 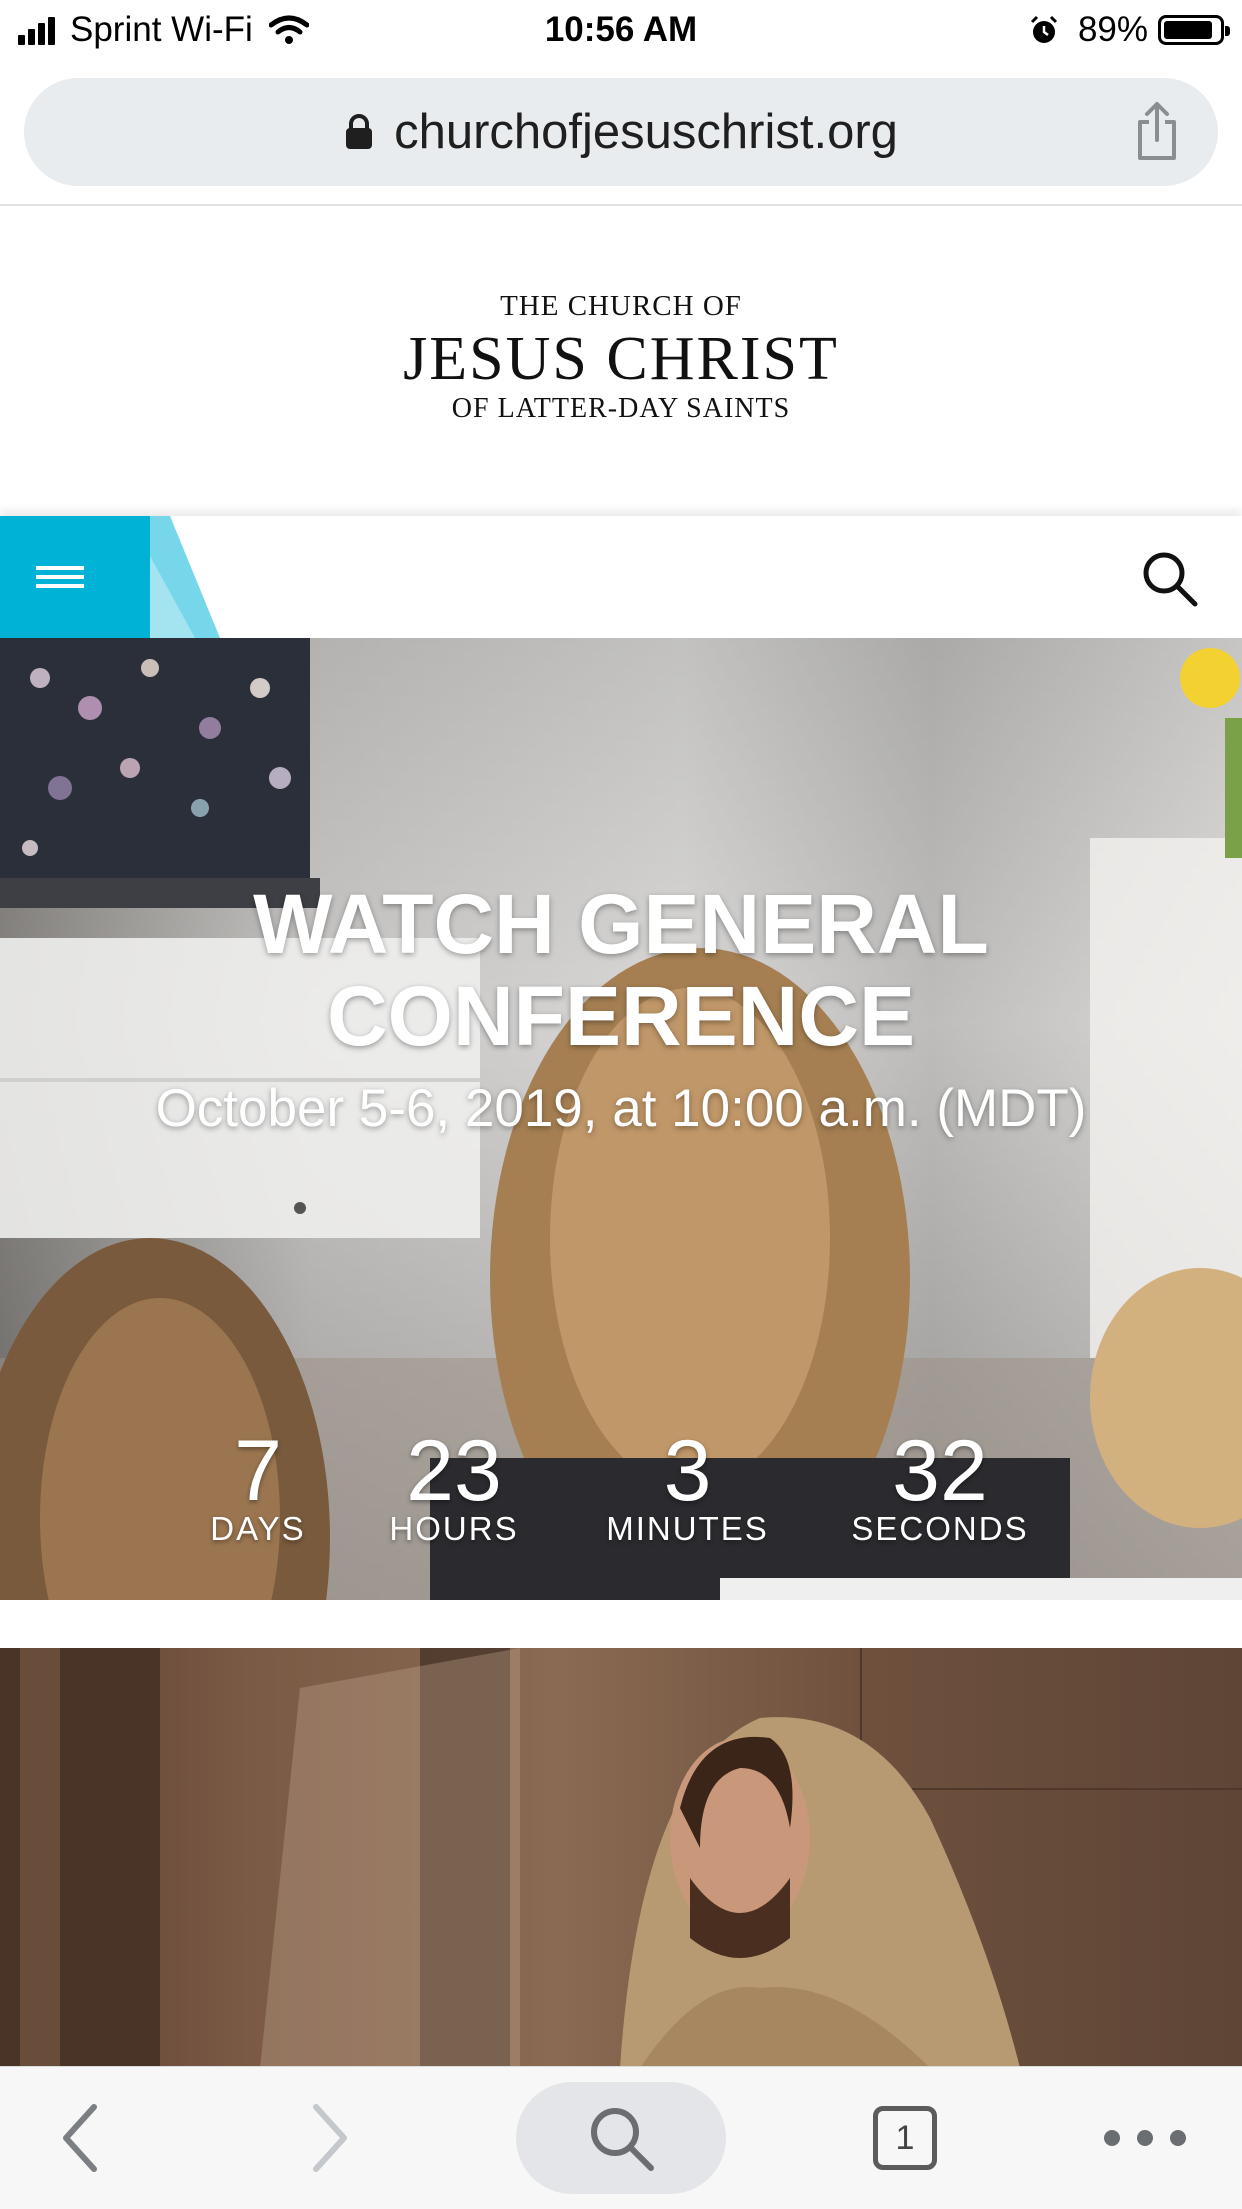 What do you see at coordinates (1188, 30) in the screenshot?
I see `battery-level-fill` at bounding box center [1188, 30].